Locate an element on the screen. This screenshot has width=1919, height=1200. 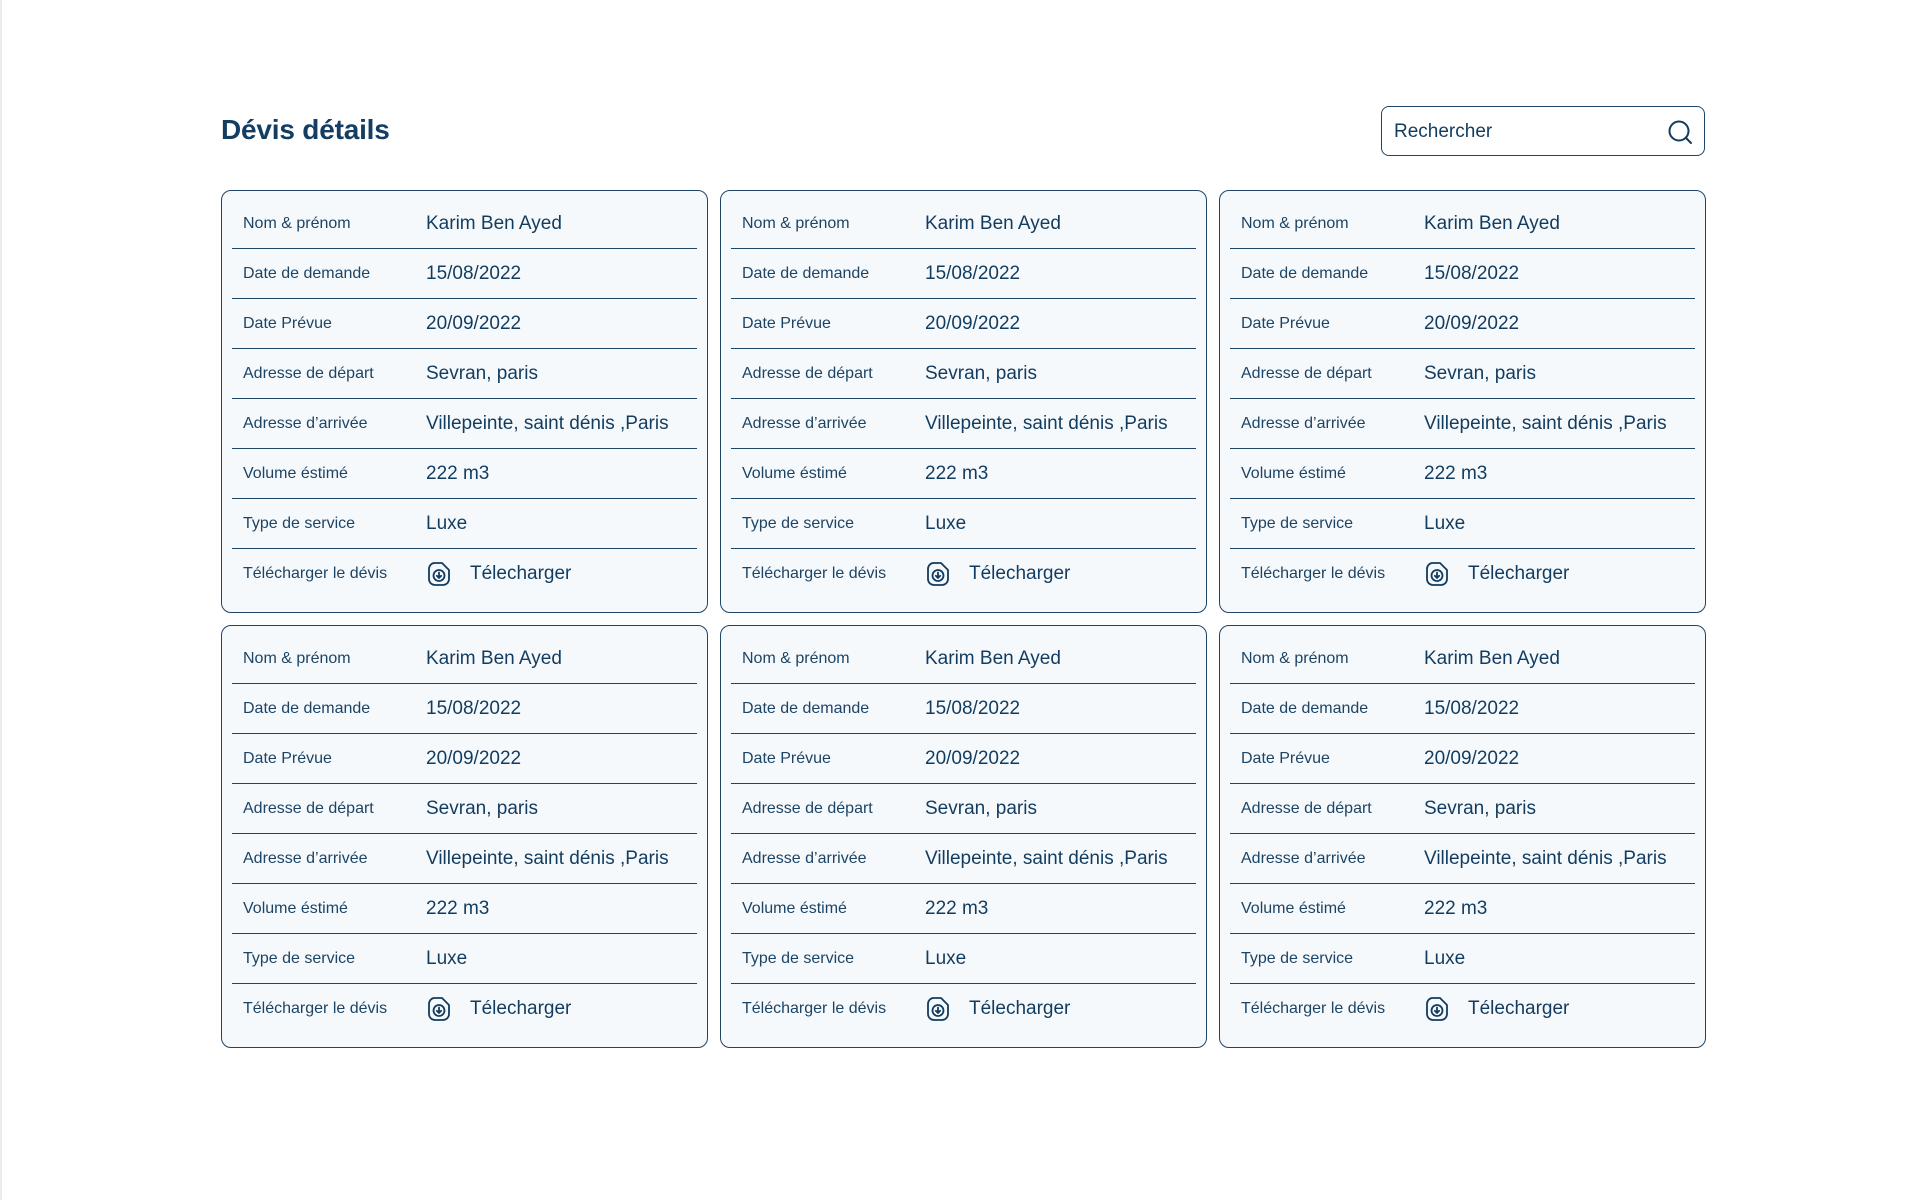
search-box is located at coordinates (1543, 131).